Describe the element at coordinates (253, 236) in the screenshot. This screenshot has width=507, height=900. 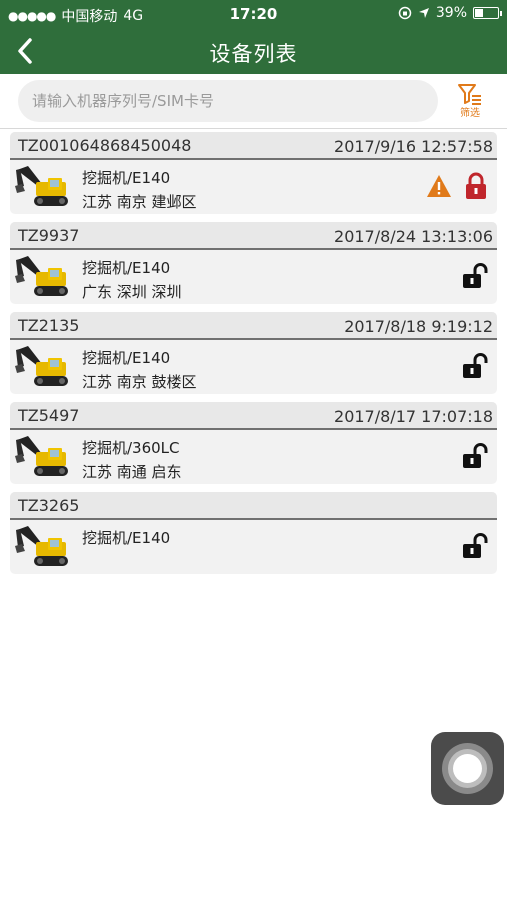
I see `device-card-header: TZ9937 2017/8/24 13:13:06` at that location.